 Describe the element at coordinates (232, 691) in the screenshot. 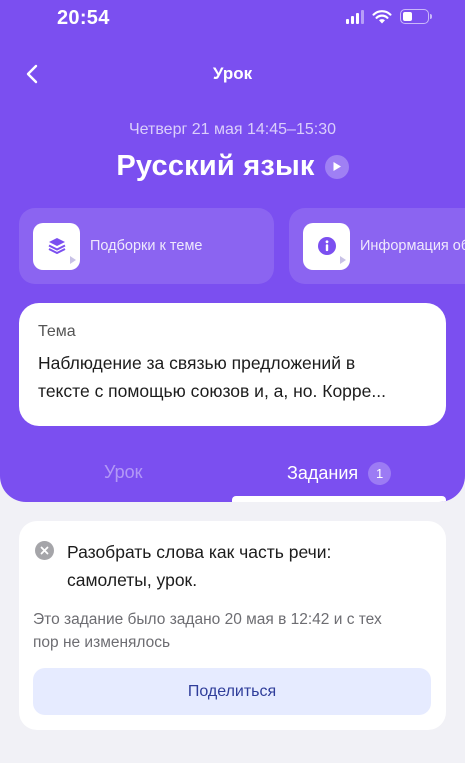

I see `share-button: Поделиться` at that location.